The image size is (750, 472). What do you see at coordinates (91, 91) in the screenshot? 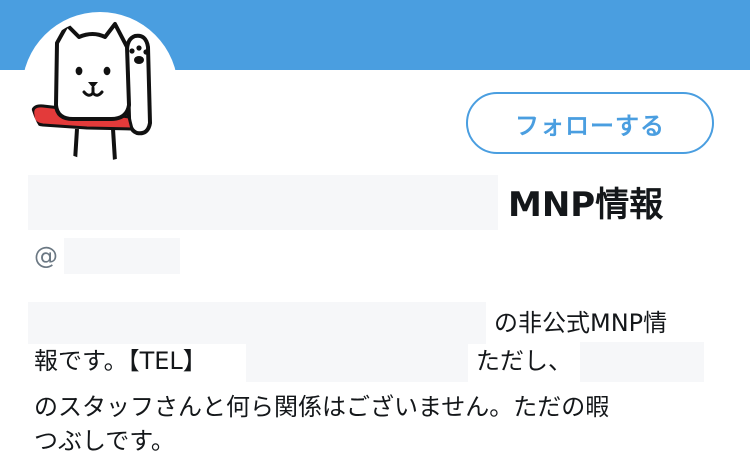
I see `dog-mascot-icon` at bounding box center [91, 91].